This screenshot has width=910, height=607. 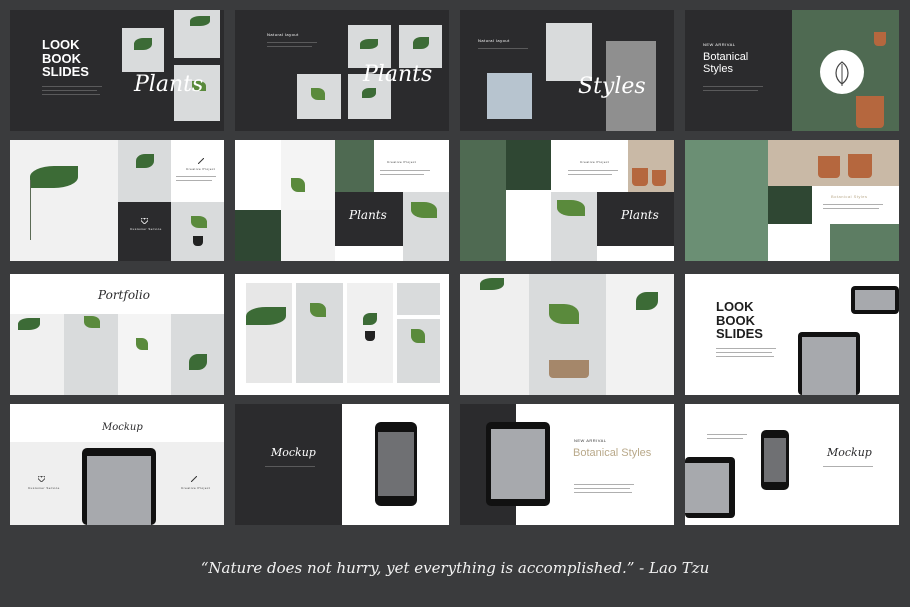 What do you see at coordinates (124, 295) in the screenshot?
I see `script-title: Portfolio` at bounding box center [124, 295].